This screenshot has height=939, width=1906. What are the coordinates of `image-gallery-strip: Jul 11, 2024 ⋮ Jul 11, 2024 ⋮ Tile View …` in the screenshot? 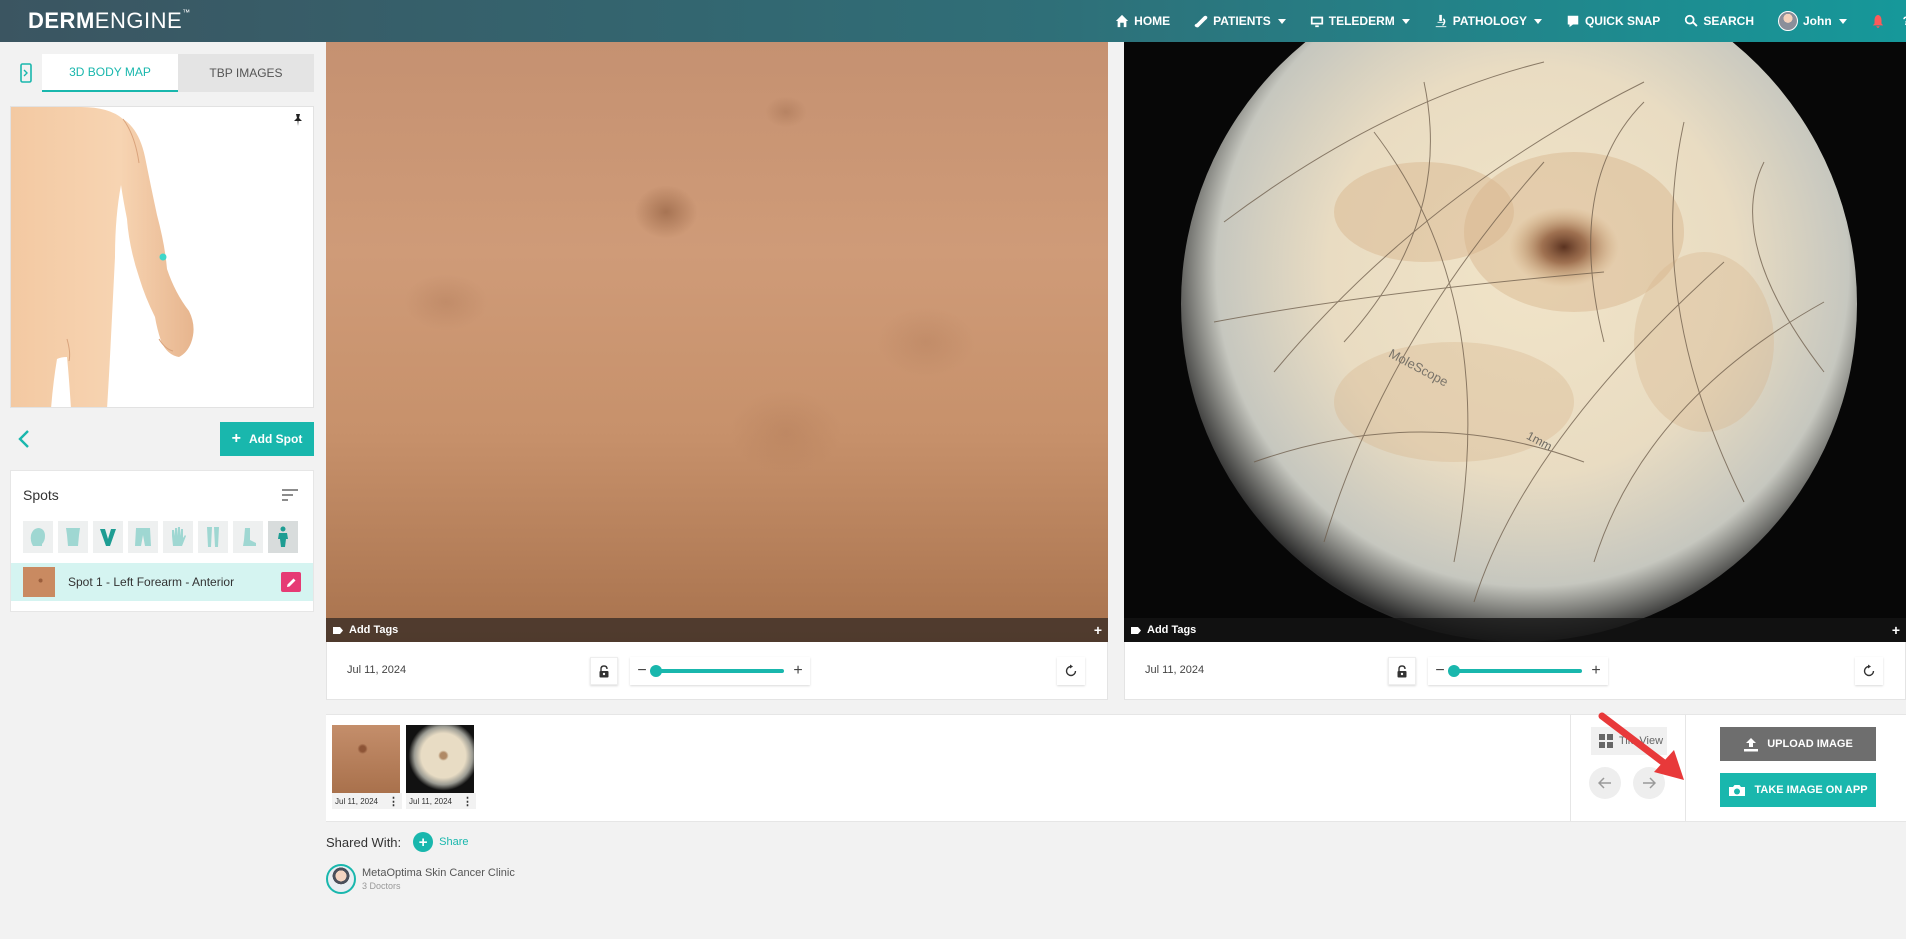 It's located at (1116, 768).